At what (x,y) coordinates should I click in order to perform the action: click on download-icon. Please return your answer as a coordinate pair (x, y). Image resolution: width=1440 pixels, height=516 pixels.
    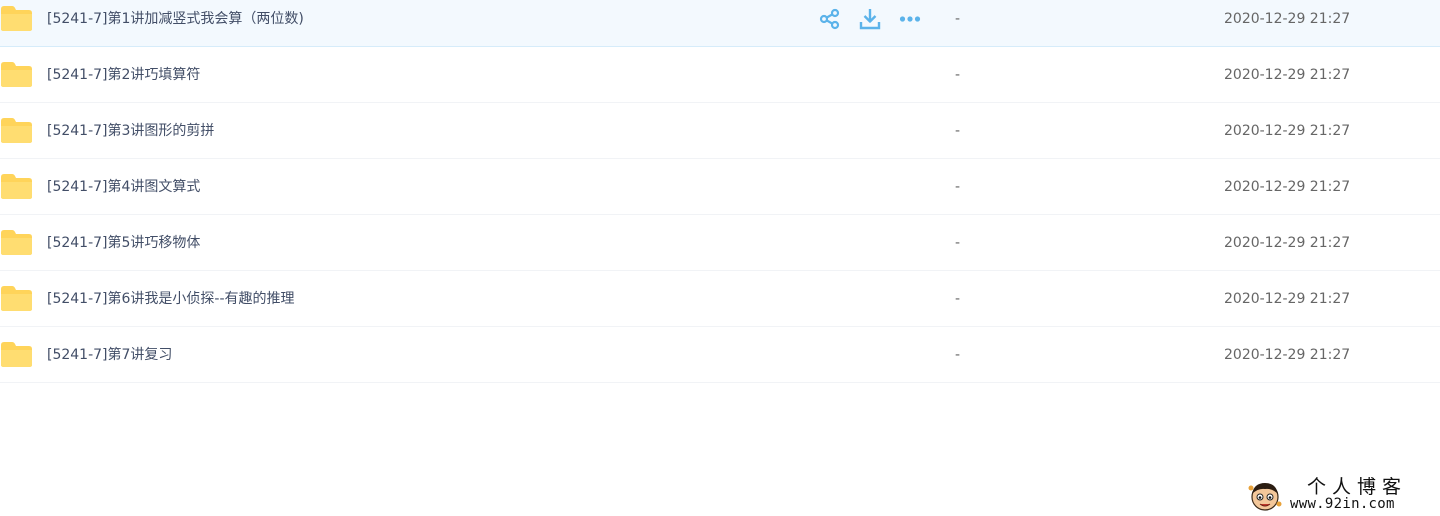
    Looking at the image, I should click on (870, 19).